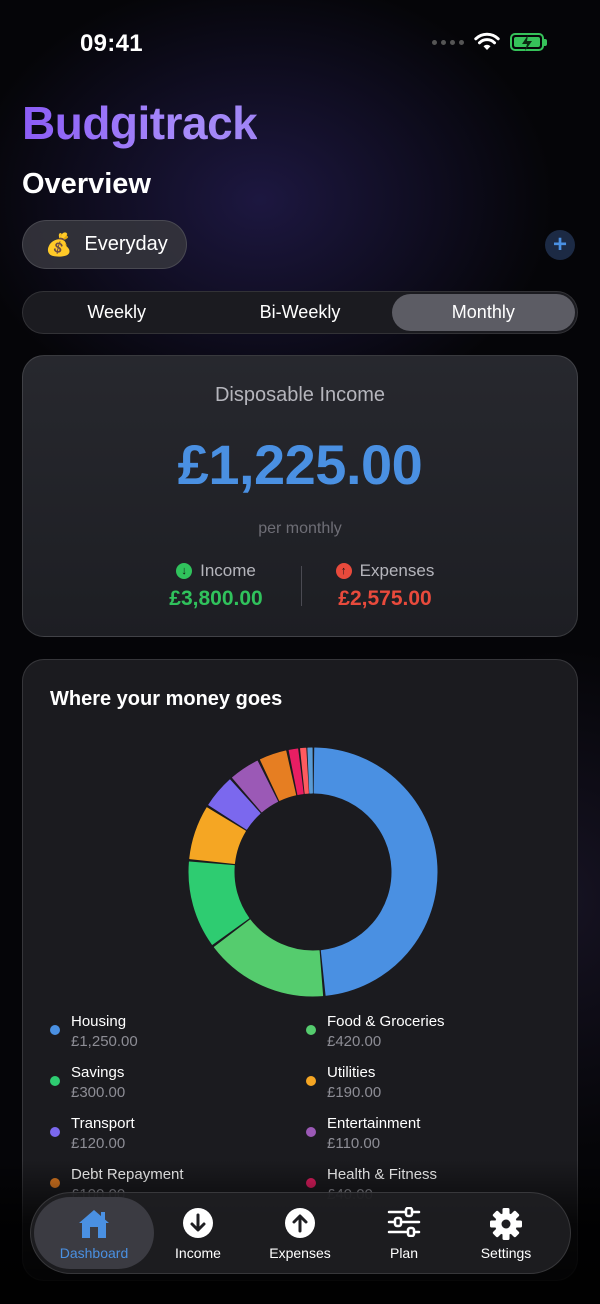 The width and height of the screenshot is (600, 1304). What do you see at coordinates (104, 1041) in the screenshot?
I see `legend-category-amount: £1,250.00` at bounding box center [104, 1041].